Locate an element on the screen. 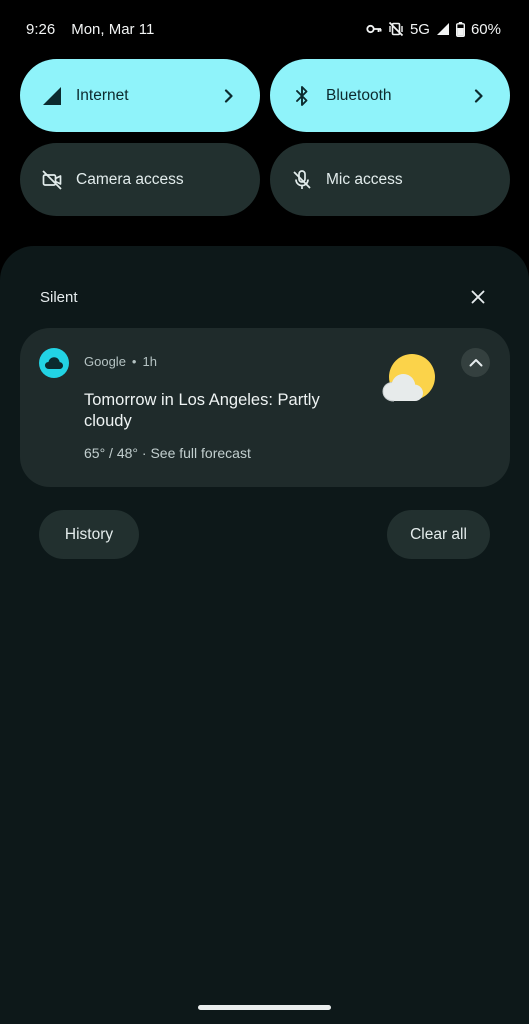 The image size is (529, 1024). partly-cloudy-icon is located at coordinates (410, 378).